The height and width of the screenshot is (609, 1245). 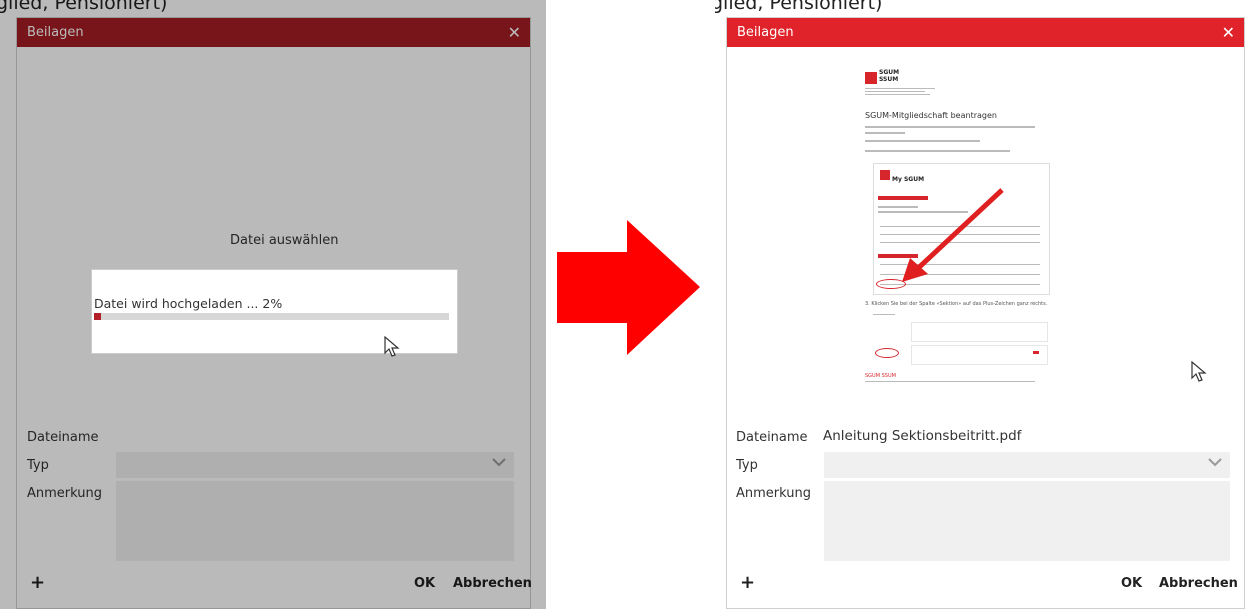 I want to click on preview-embedded-screenshot: My SGUM, so click(x=961, y=229).